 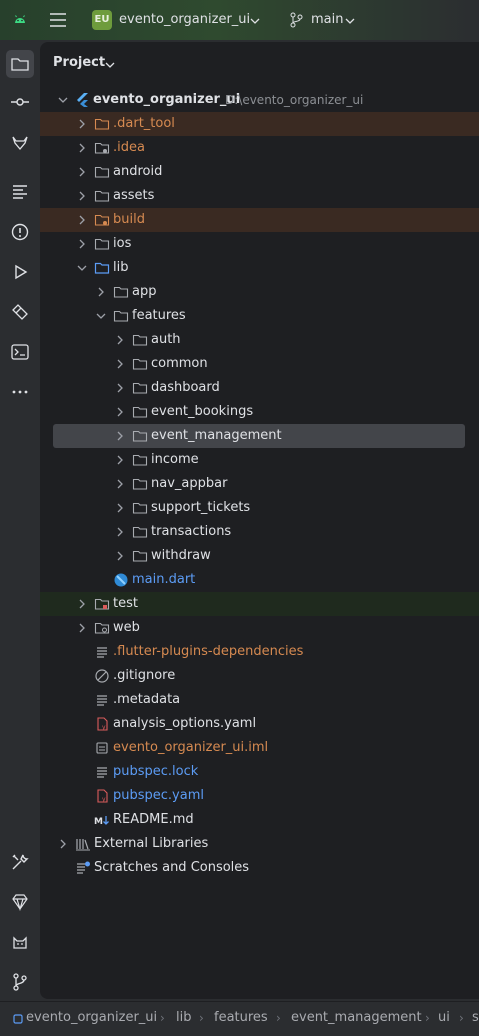 What do you see at coordinates (259, 364) in the screenshot?
I see `tree-item: common` at bounding box center [259, 364].